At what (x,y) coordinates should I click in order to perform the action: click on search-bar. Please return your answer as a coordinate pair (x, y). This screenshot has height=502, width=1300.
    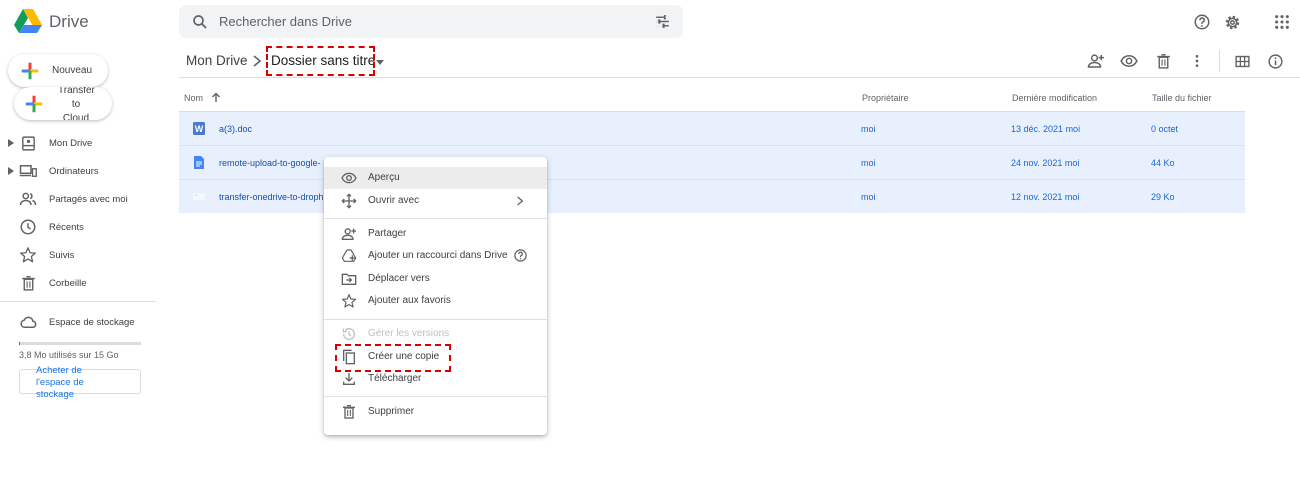
    Looking at the image, I should click on (431, 21).